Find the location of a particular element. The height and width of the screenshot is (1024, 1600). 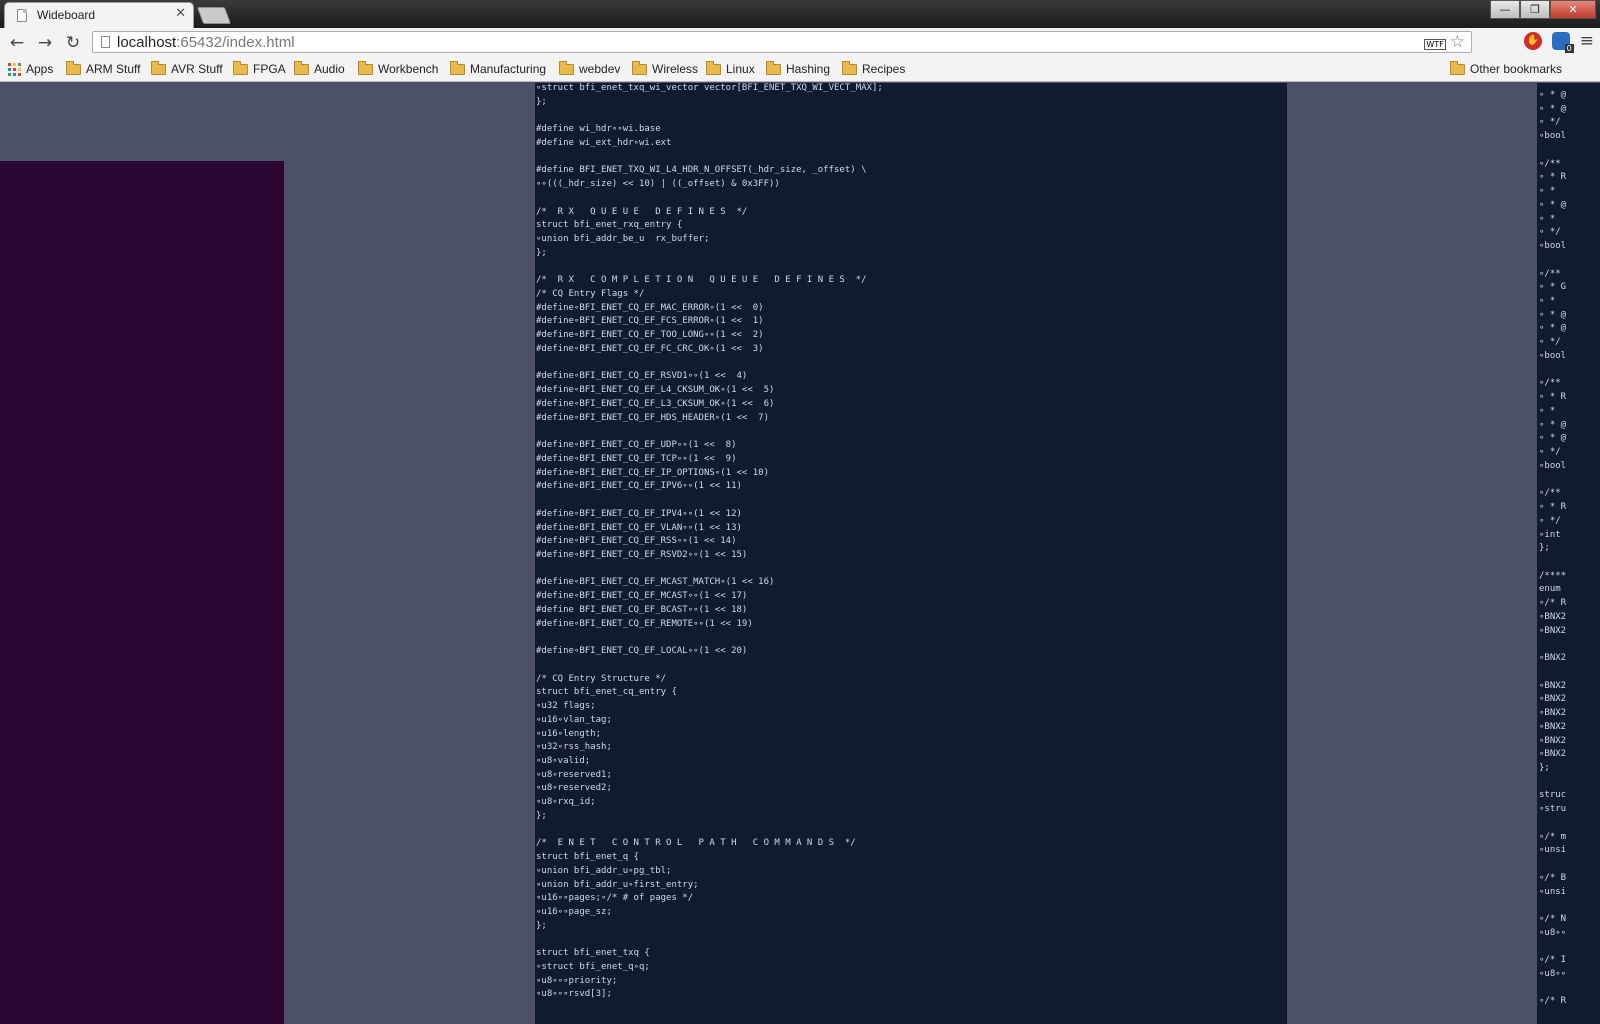

bookmark-manufacturing: Manufacturing is located at coordinates (498, 68).